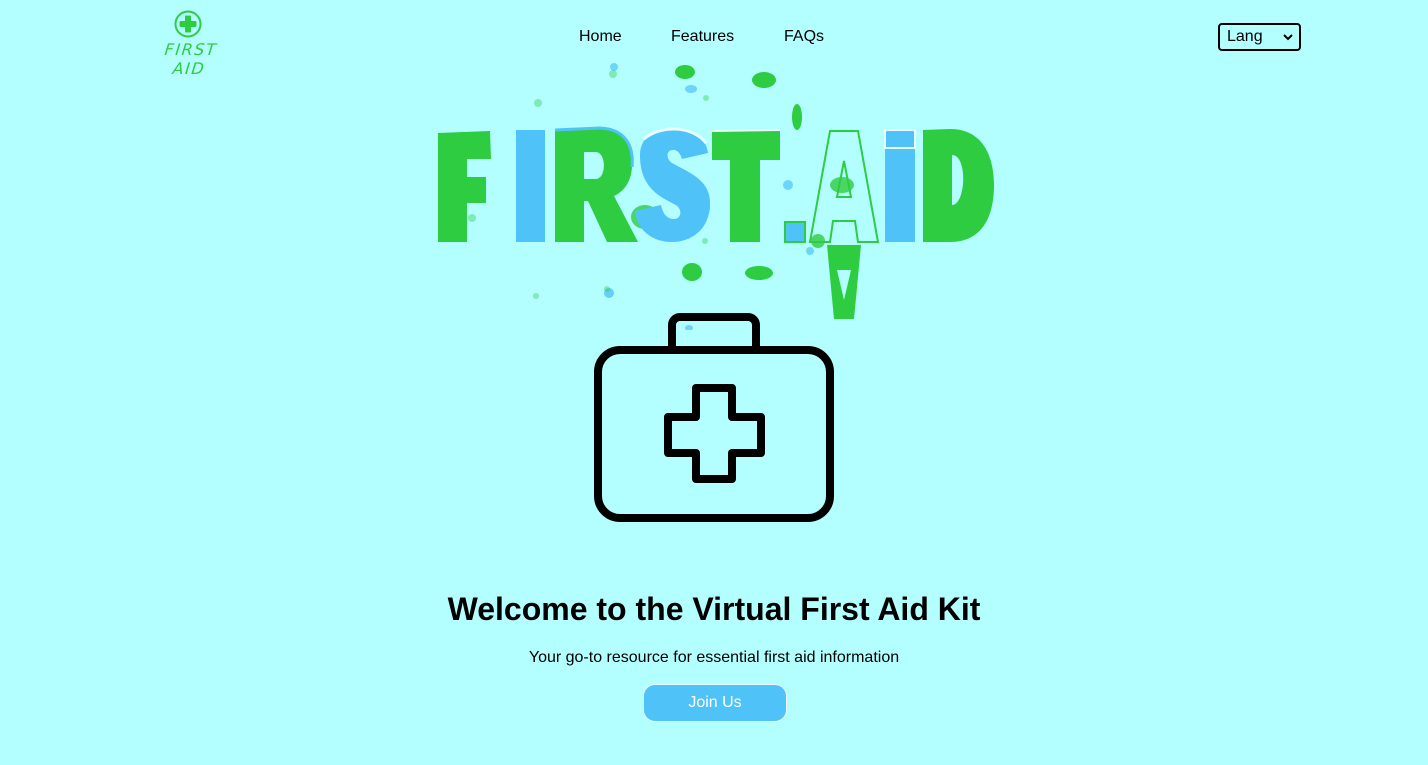 The width and height of the screenshot is (1428, 765). What do you see at coordinates (714, 609) in the screenshot?
I see `welcome-title: Welcome to the Virtual First Aid Kit` at bounding box center [714, 609].